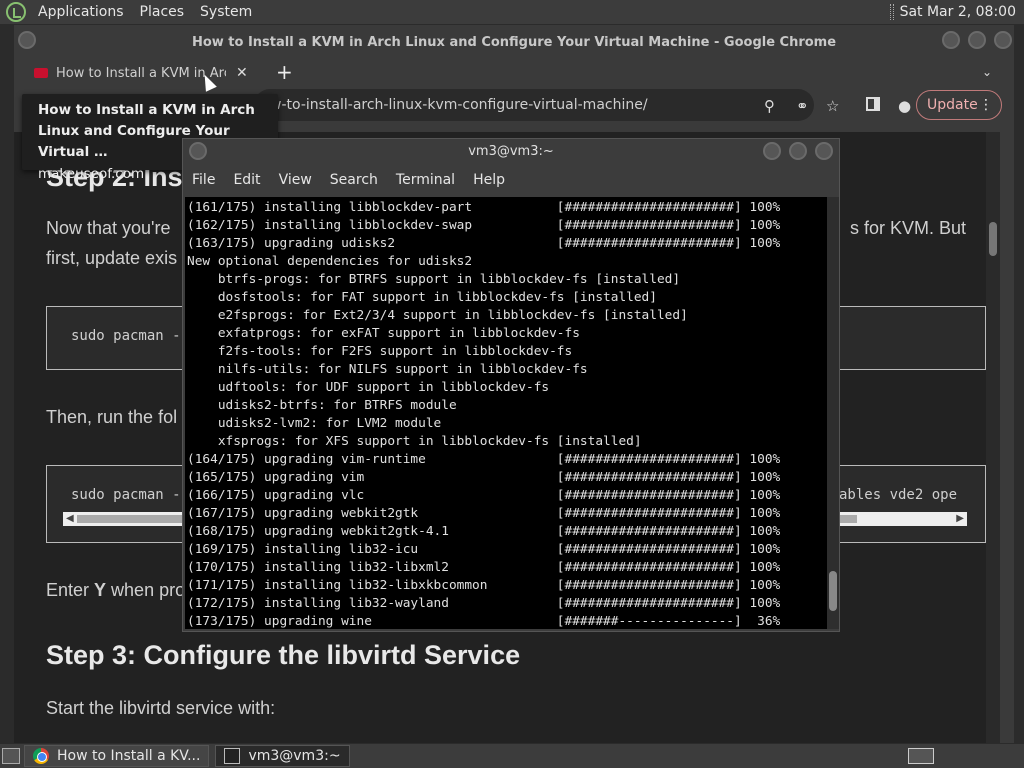  Describe the element at coordinates (962, 12) in the screenshot. I see `clock: Sat Mar 2, 08:00` at that location.